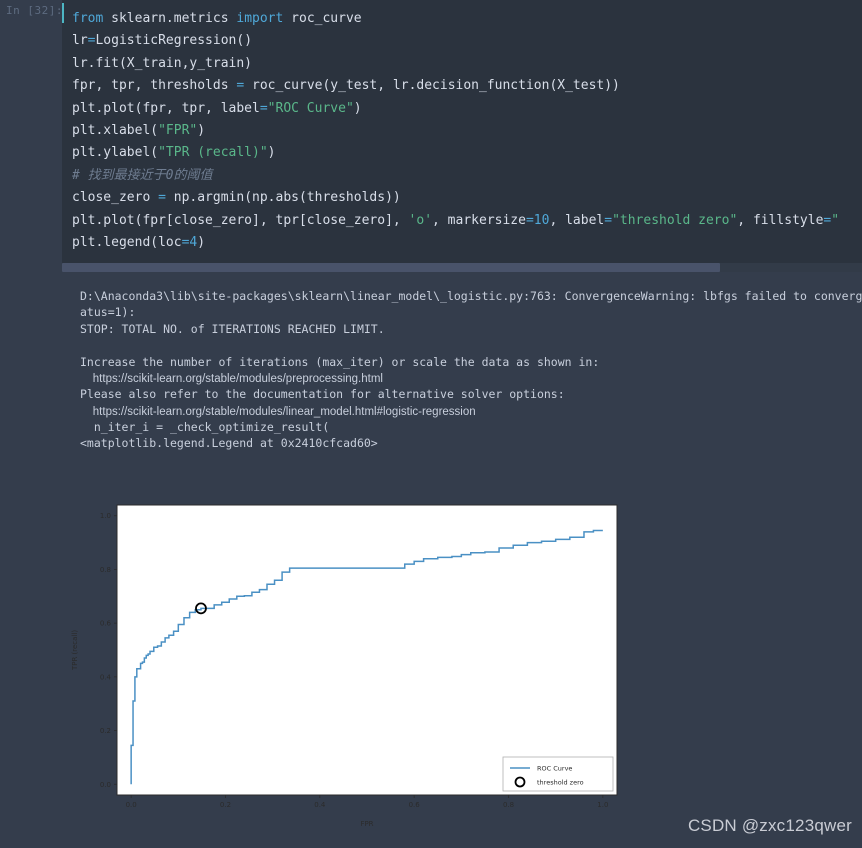  I want to click on x-tick-label: 0.6, so click(415, 805).